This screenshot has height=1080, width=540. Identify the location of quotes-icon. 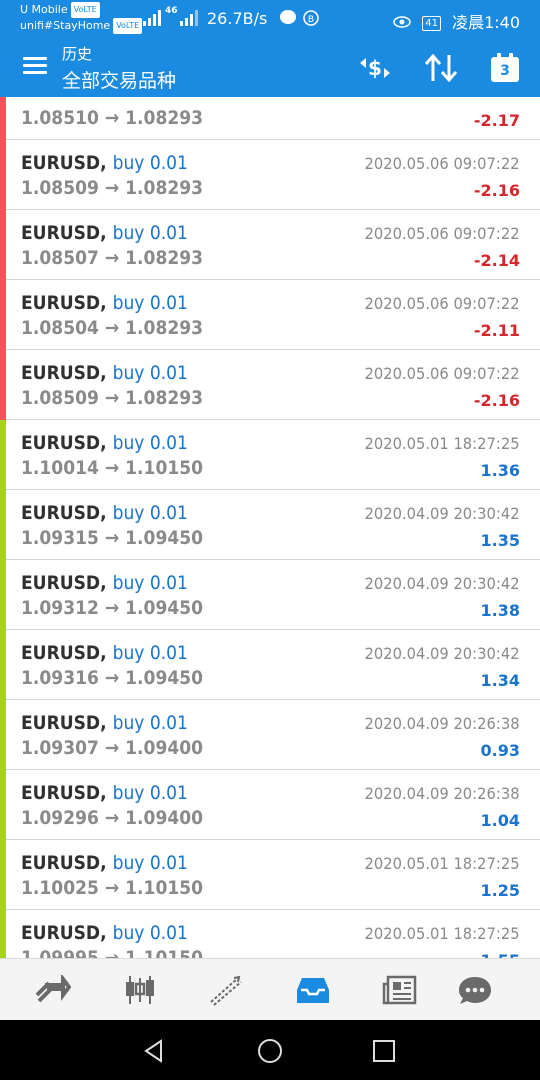
(53, 990).